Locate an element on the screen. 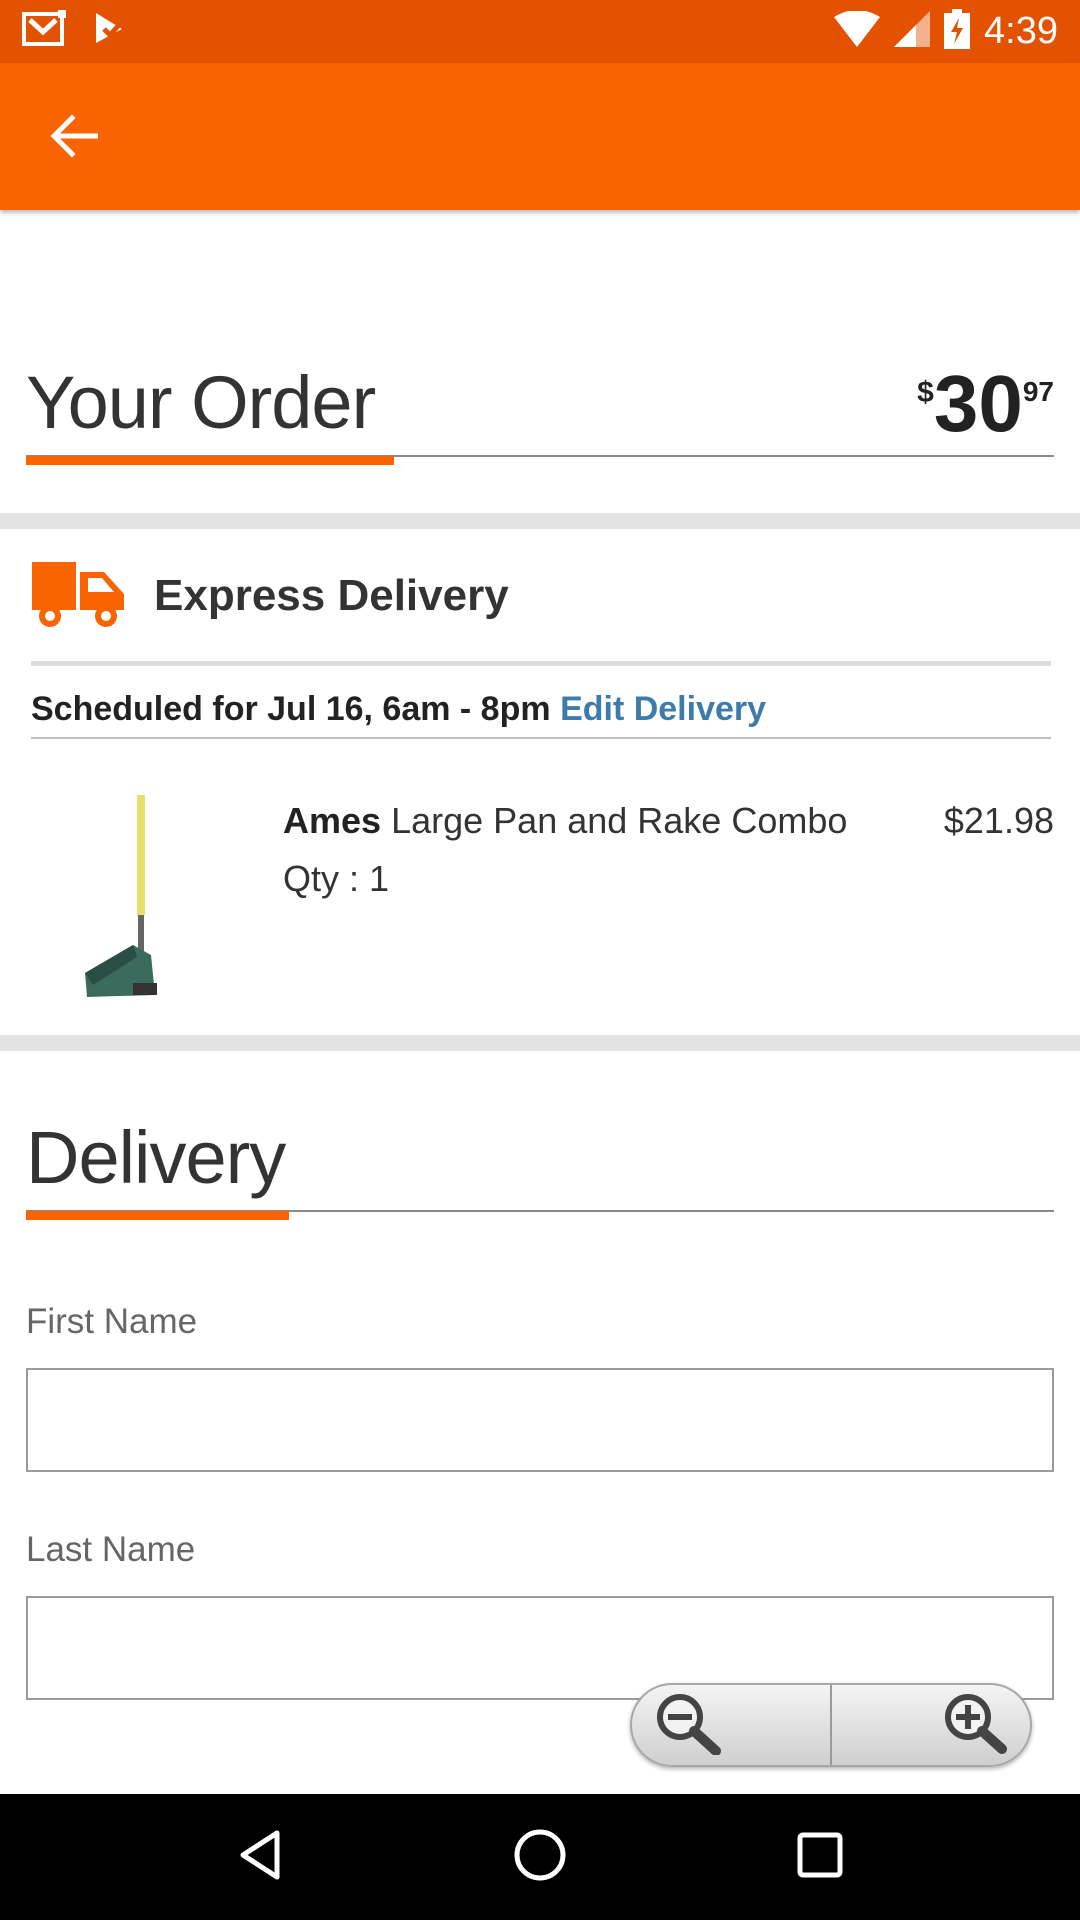 Image resolution: width=1080 pixels, height=1920 pixels. first-name-field is located at coordinates (540, 1420).